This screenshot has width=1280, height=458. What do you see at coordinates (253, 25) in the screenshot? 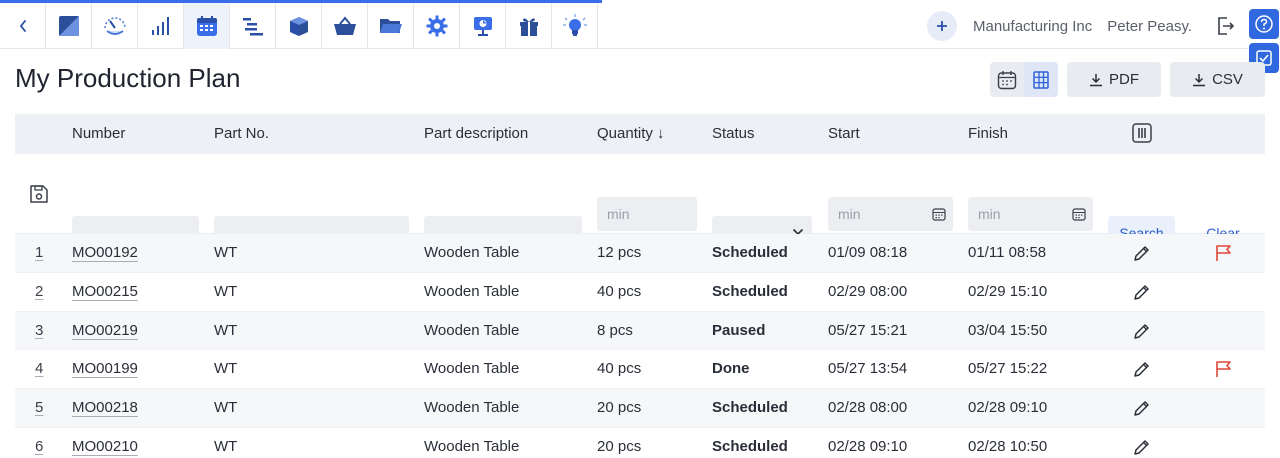
I see `nav-gantt` at bounding box center [253, 25].